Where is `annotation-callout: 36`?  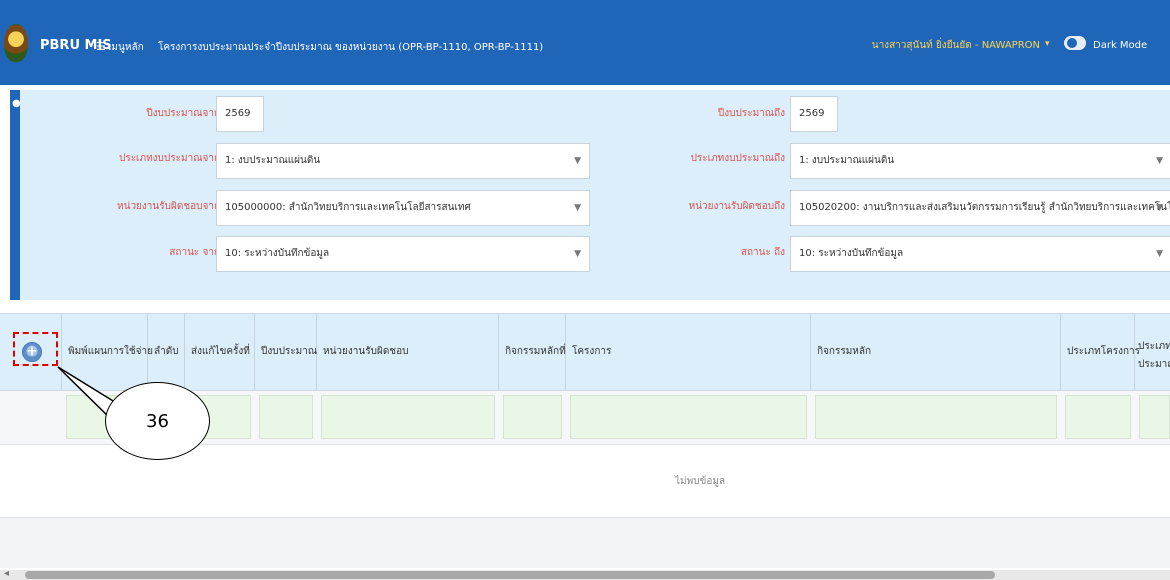
annotation-callout: 36 is located at coordinates (157, 421).